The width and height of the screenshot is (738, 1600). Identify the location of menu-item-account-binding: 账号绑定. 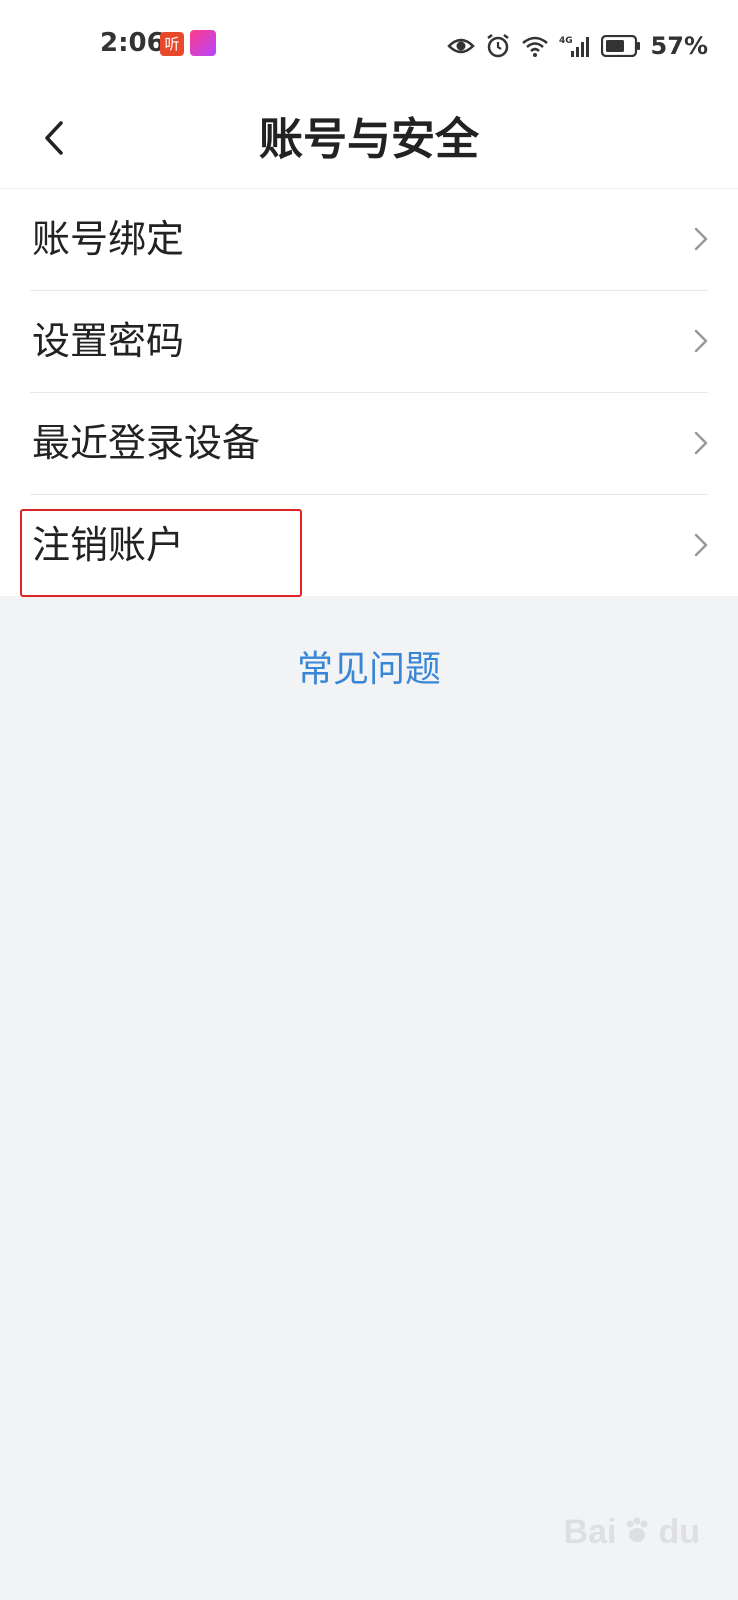
(369, 240).